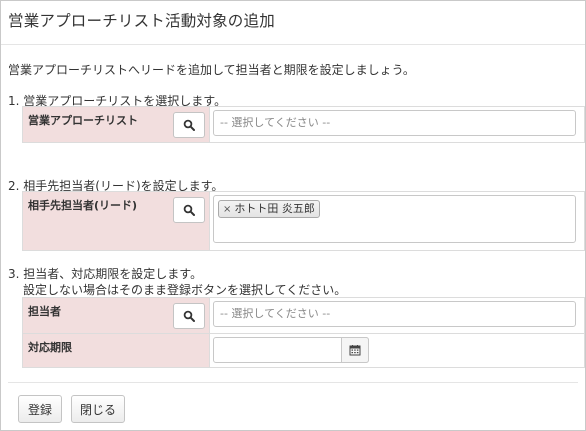  Describe the element at coordinates (116, 315) in the screenshot. I see `assignee-label-cell: 担当者` at that location.